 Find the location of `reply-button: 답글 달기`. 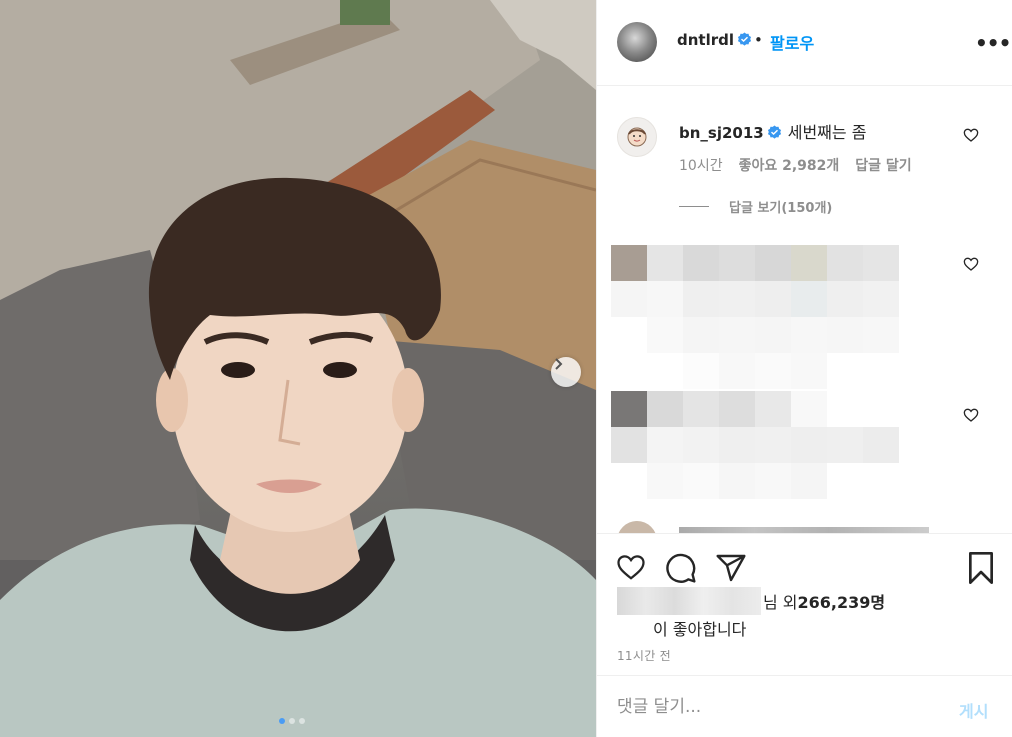

reply-button: 답글 달기 is located at coordinates (883, 165).